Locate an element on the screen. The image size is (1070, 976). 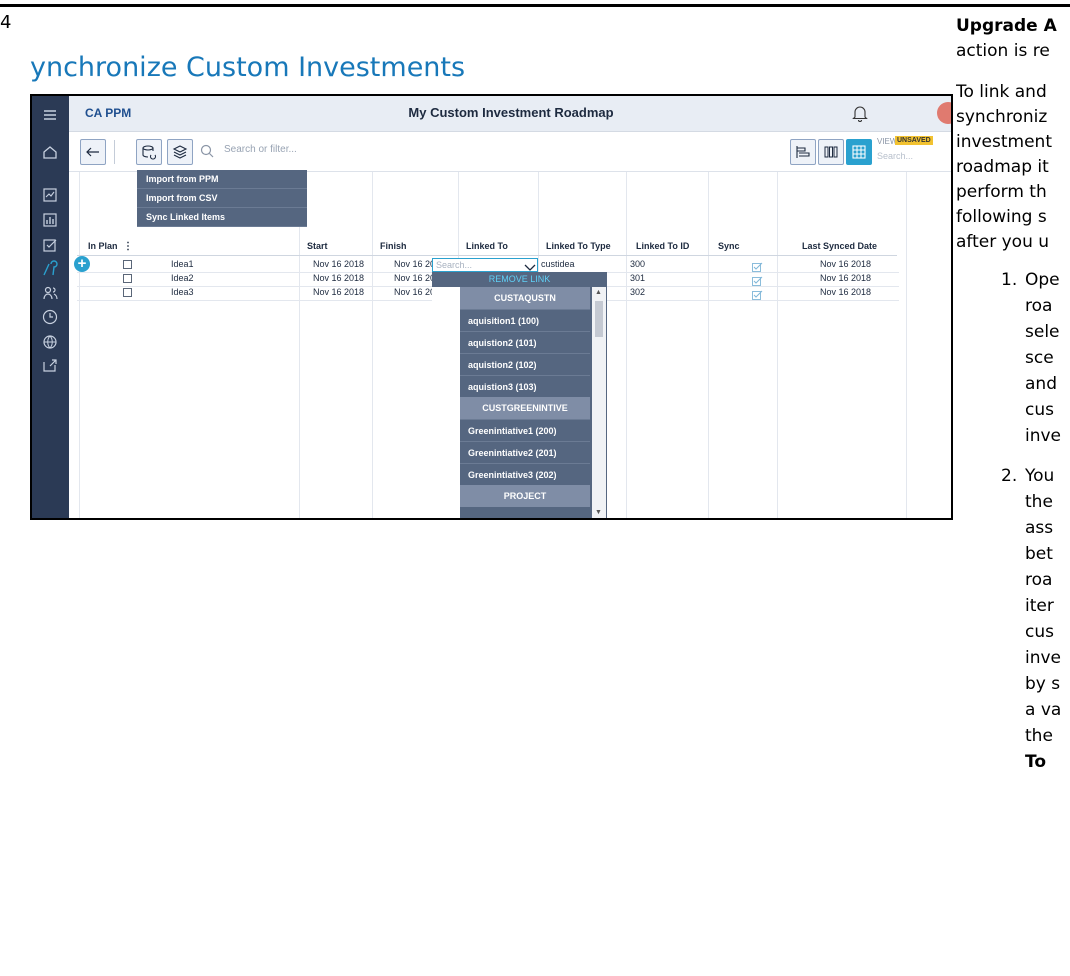
dropdown-group-label: PROJECT is located at coordinates (525, 496).